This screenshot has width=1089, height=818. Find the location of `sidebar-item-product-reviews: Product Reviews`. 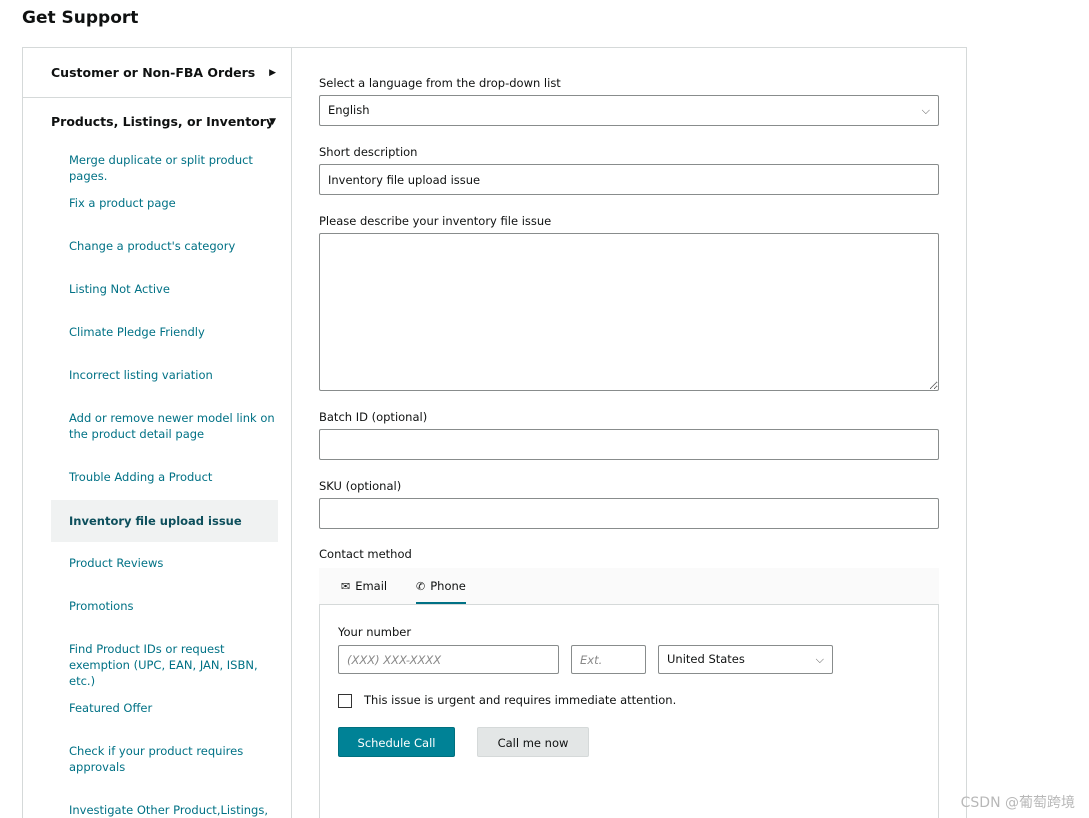

sidebar-item-product-reviews: Product Reviews is located at coordinates (164, 563).